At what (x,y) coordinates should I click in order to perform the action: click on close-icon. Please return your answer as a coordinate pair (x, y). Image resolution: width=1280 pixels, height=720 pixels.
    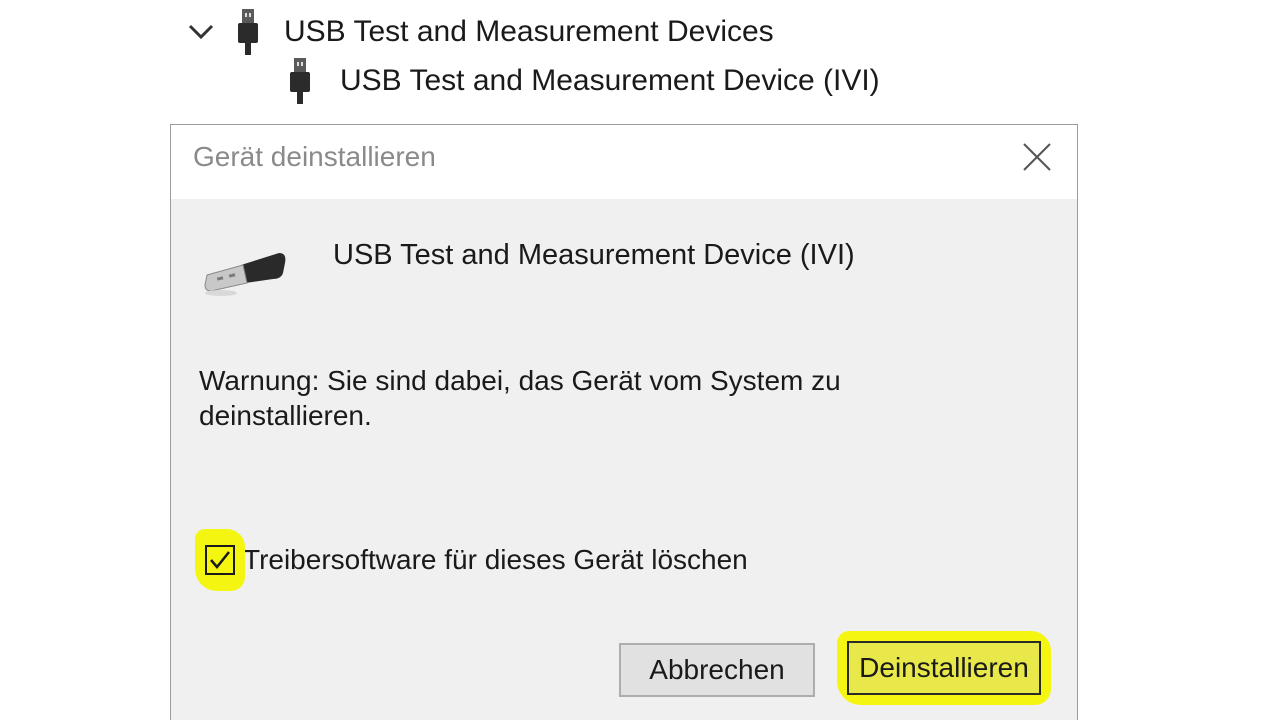
    Looking at the image, I should click on (1037, 157).